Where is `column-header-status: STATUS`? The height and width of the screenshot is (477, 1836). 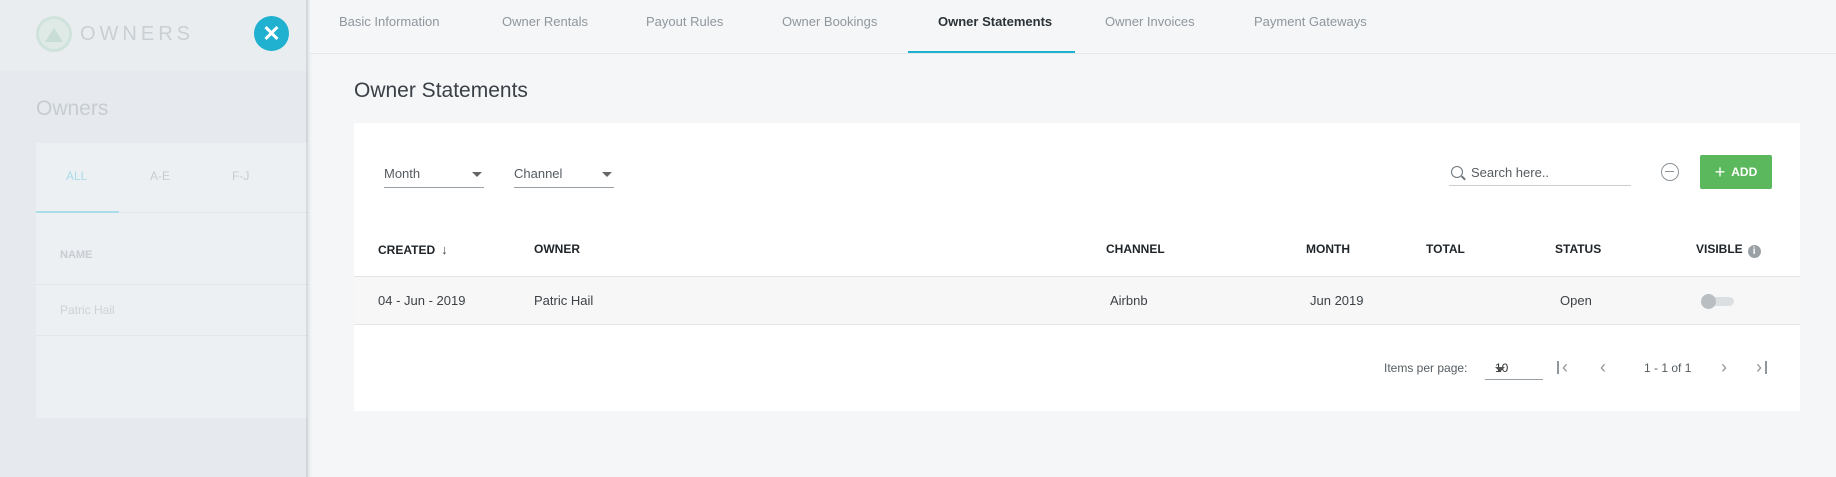
column-header-status: STATUS is located at coordinates (1578, 249).